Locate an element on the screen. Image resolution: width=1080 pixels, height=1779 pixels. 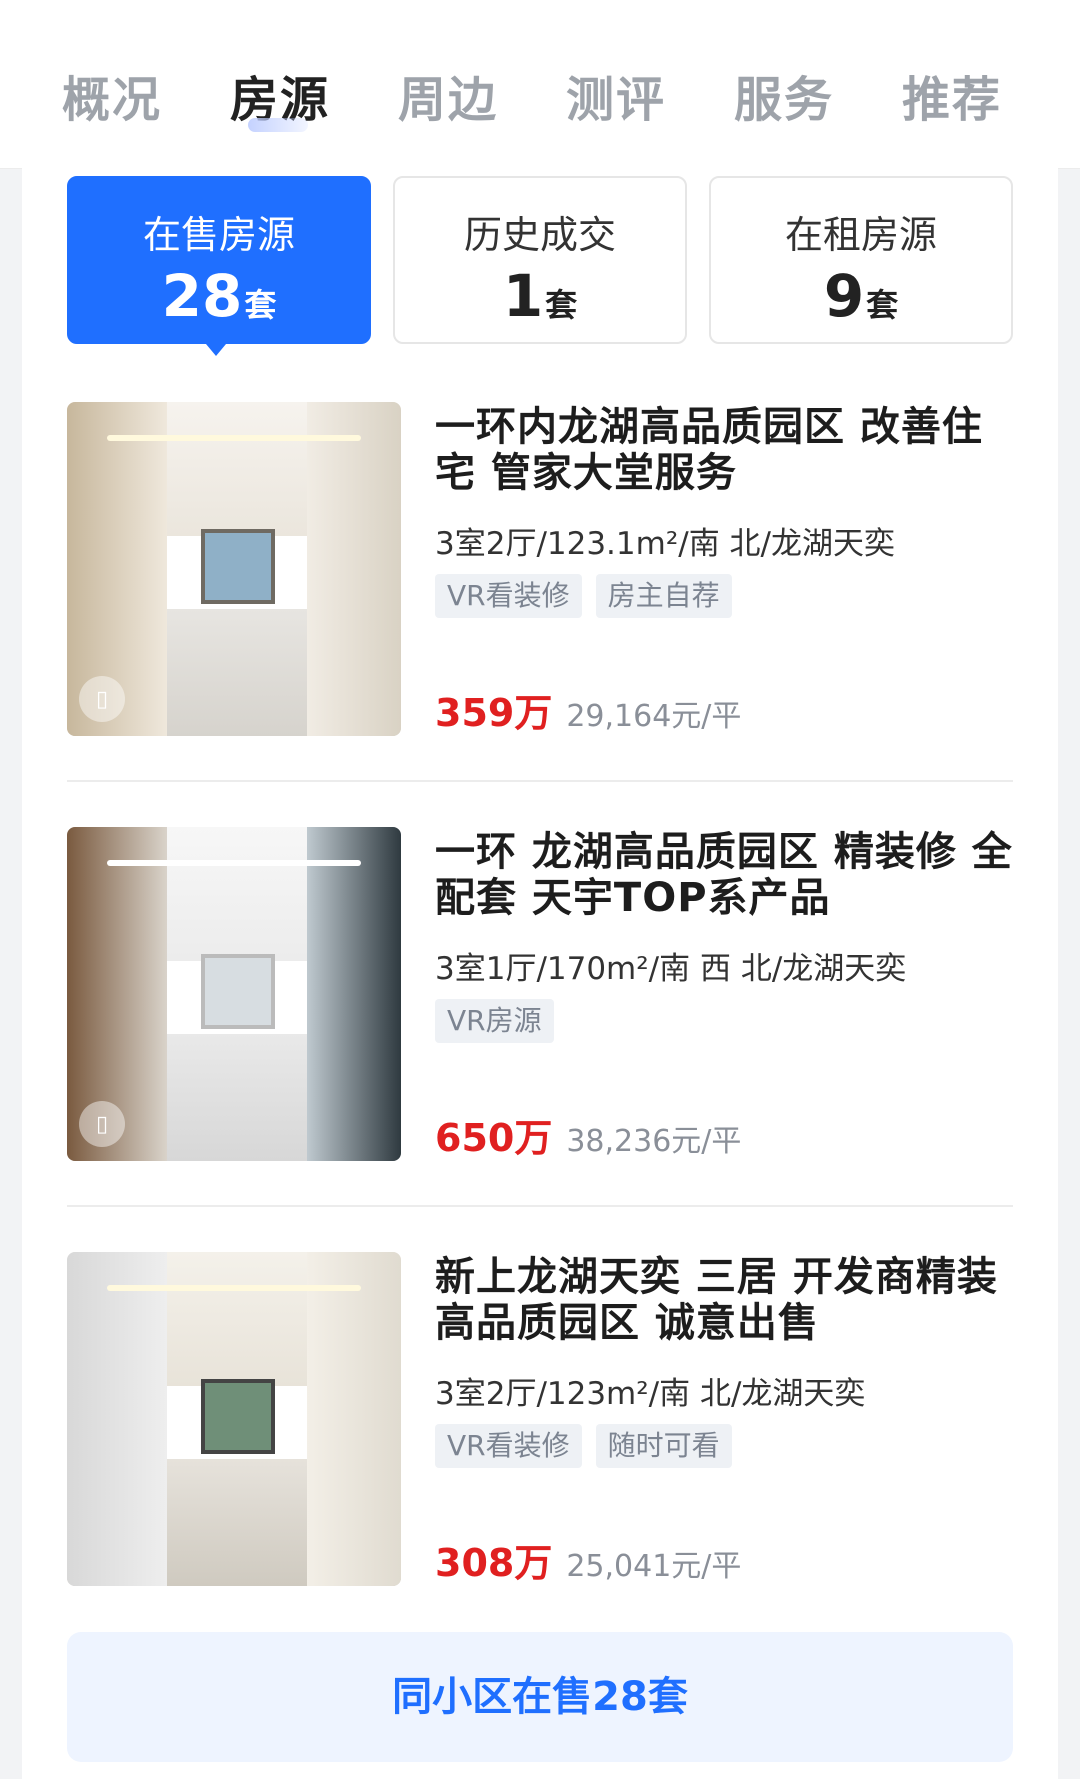
segment-count-value: 1 is located at coordinates (523, 296).